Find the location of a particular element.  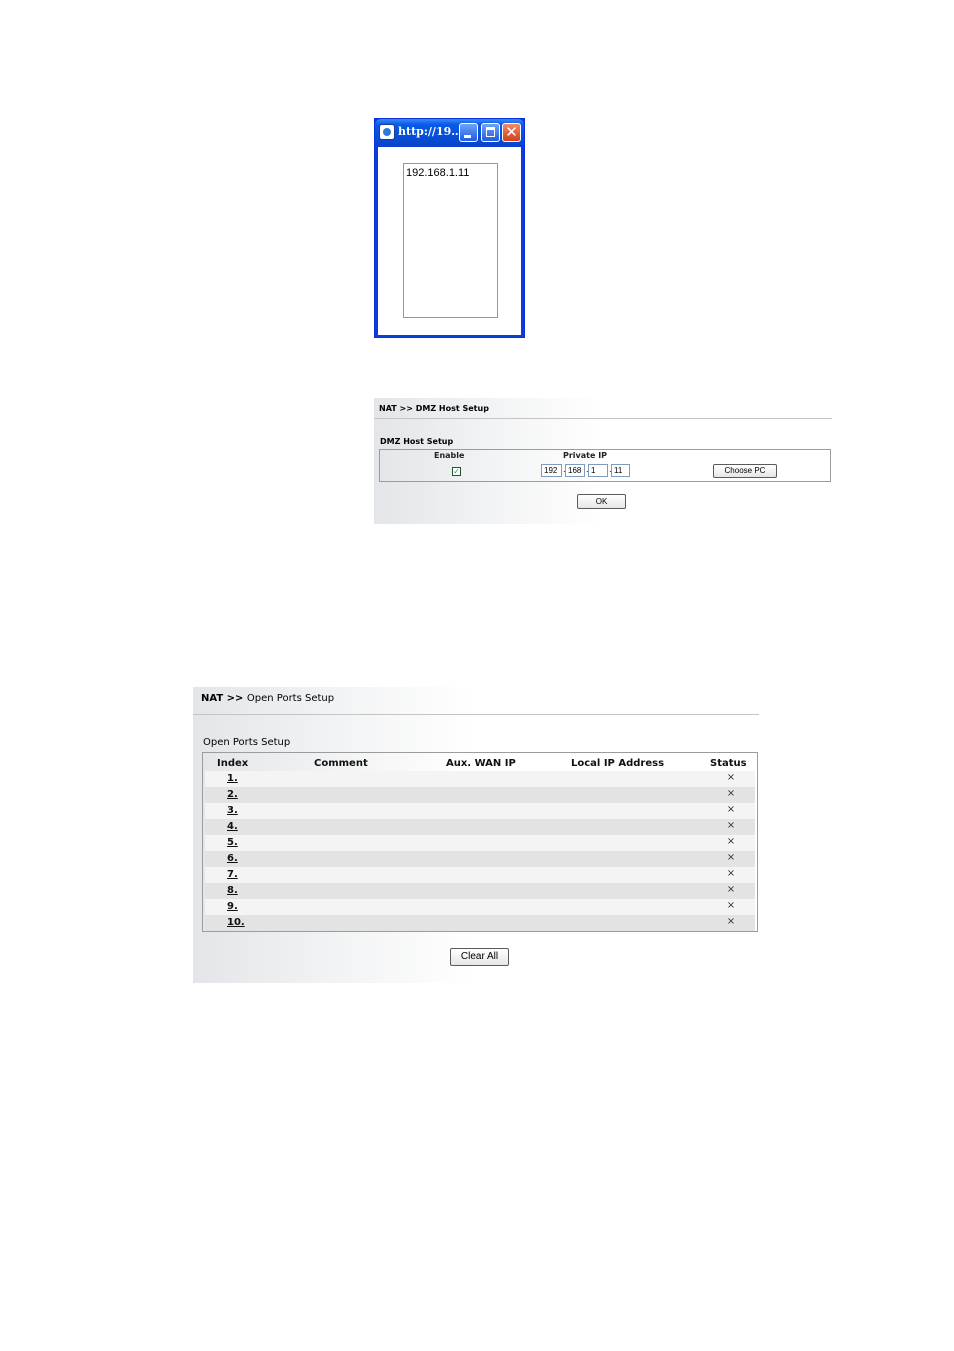

popup-body: 192.168.1.11 is located at coordinates (449, 241).